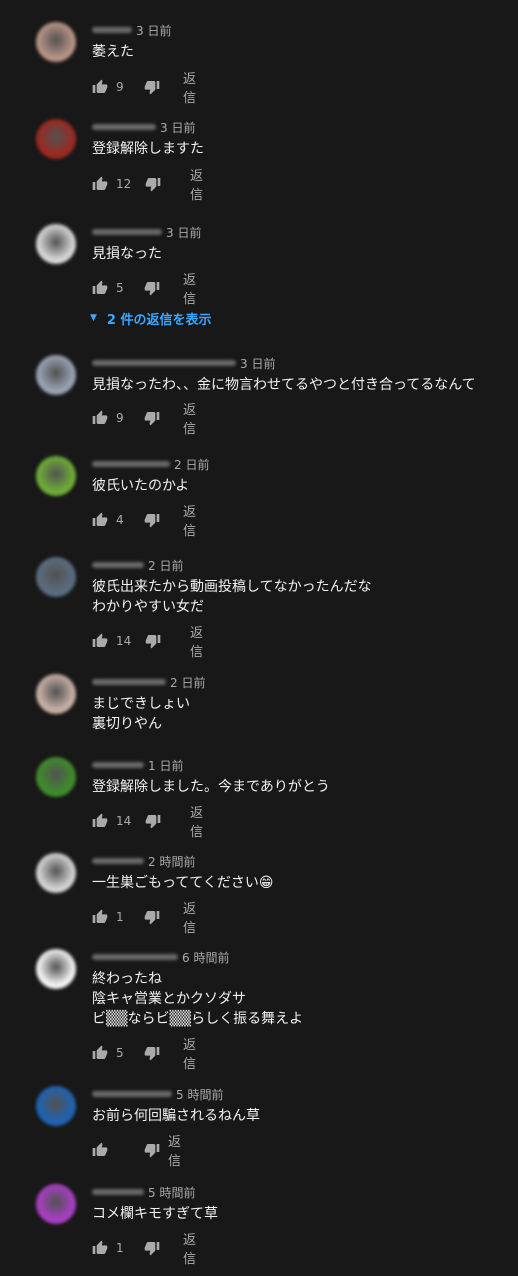  I want to click on like-count: 14, so click(124, 641).